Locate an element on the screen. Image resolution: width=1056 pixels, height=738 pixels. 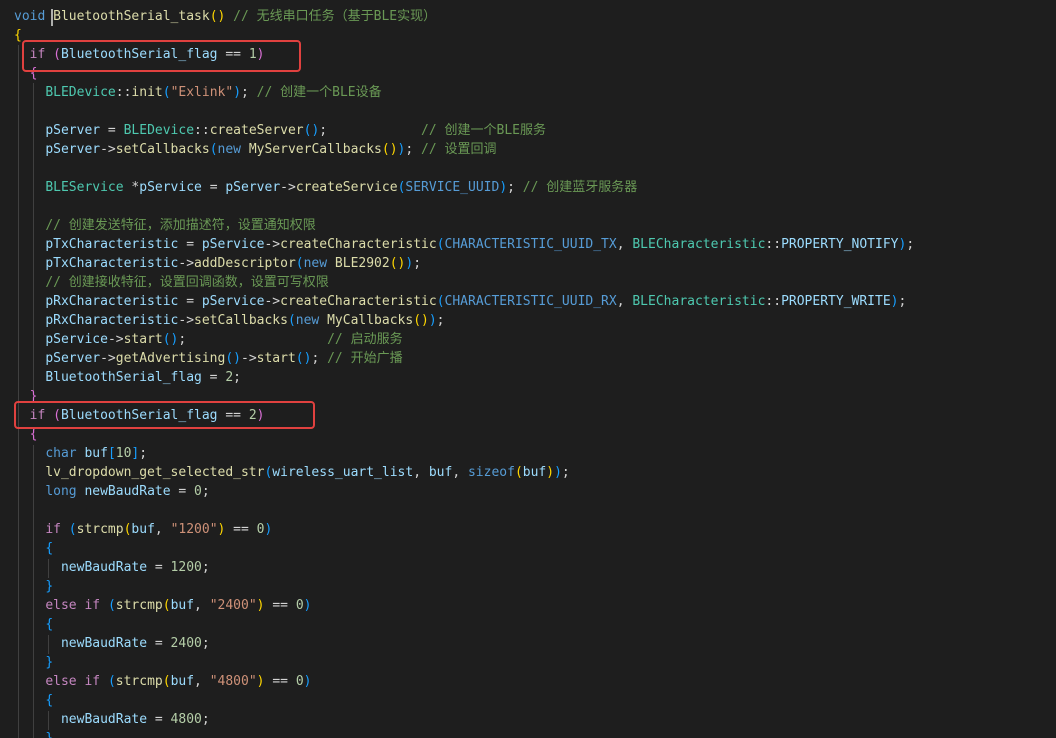
code-token: BluetoothSerial_task is located at coordinates (131, 16).